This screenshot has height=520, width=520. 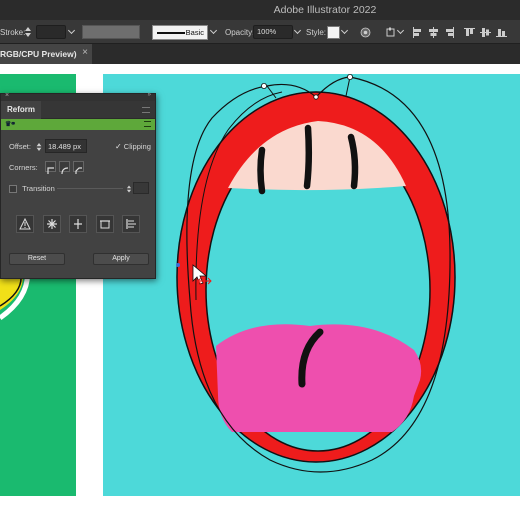 I want to click on transition-row: Transition, so click(x=32, y=189).